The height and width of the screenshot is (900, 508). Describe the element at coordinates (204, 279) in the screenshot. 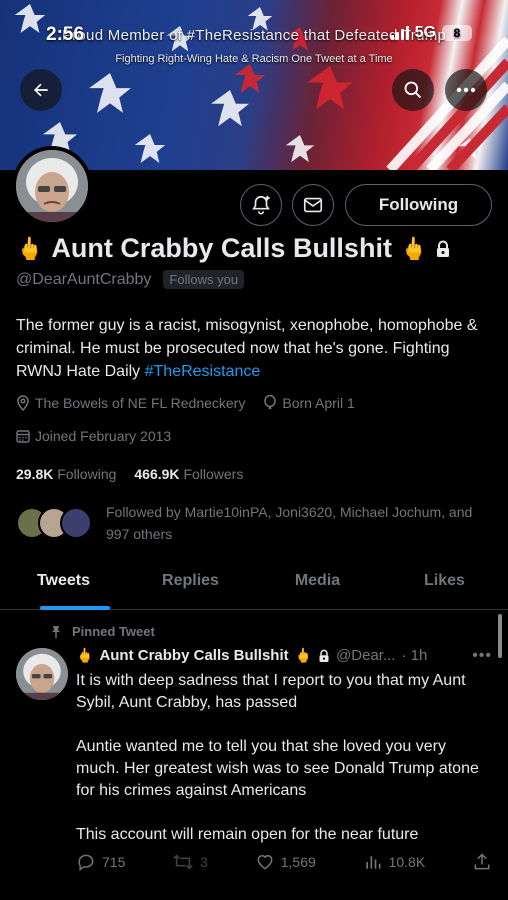

I see `follows-you-badge: Follows you` at that location.